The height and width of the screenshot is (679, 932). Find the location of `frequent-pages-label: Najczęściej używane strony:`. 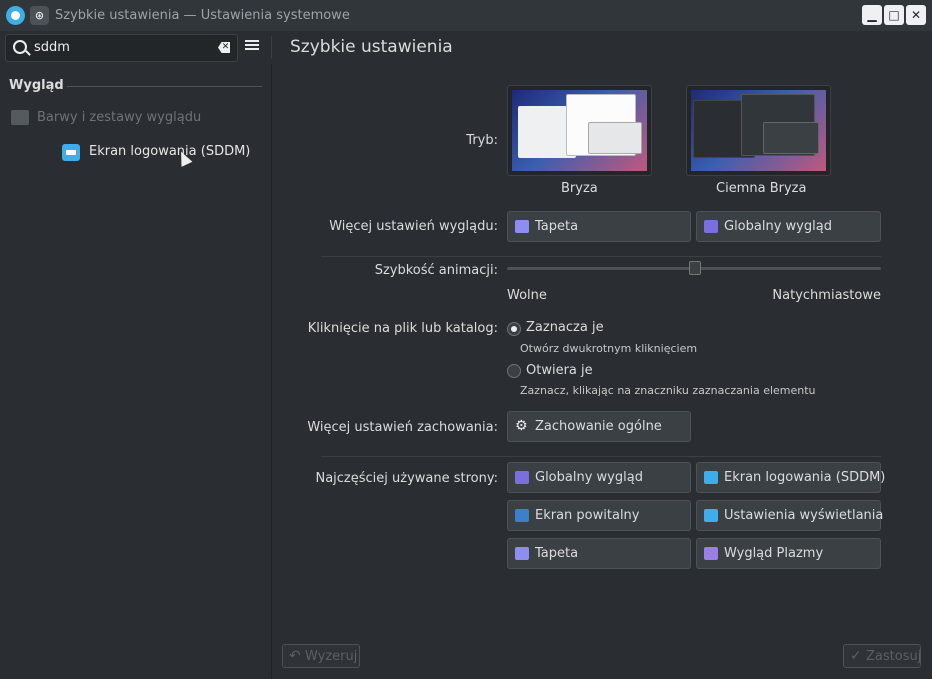

frequent-pages-label: Najczęściej używane strony: is located at coordinates (406, 478).